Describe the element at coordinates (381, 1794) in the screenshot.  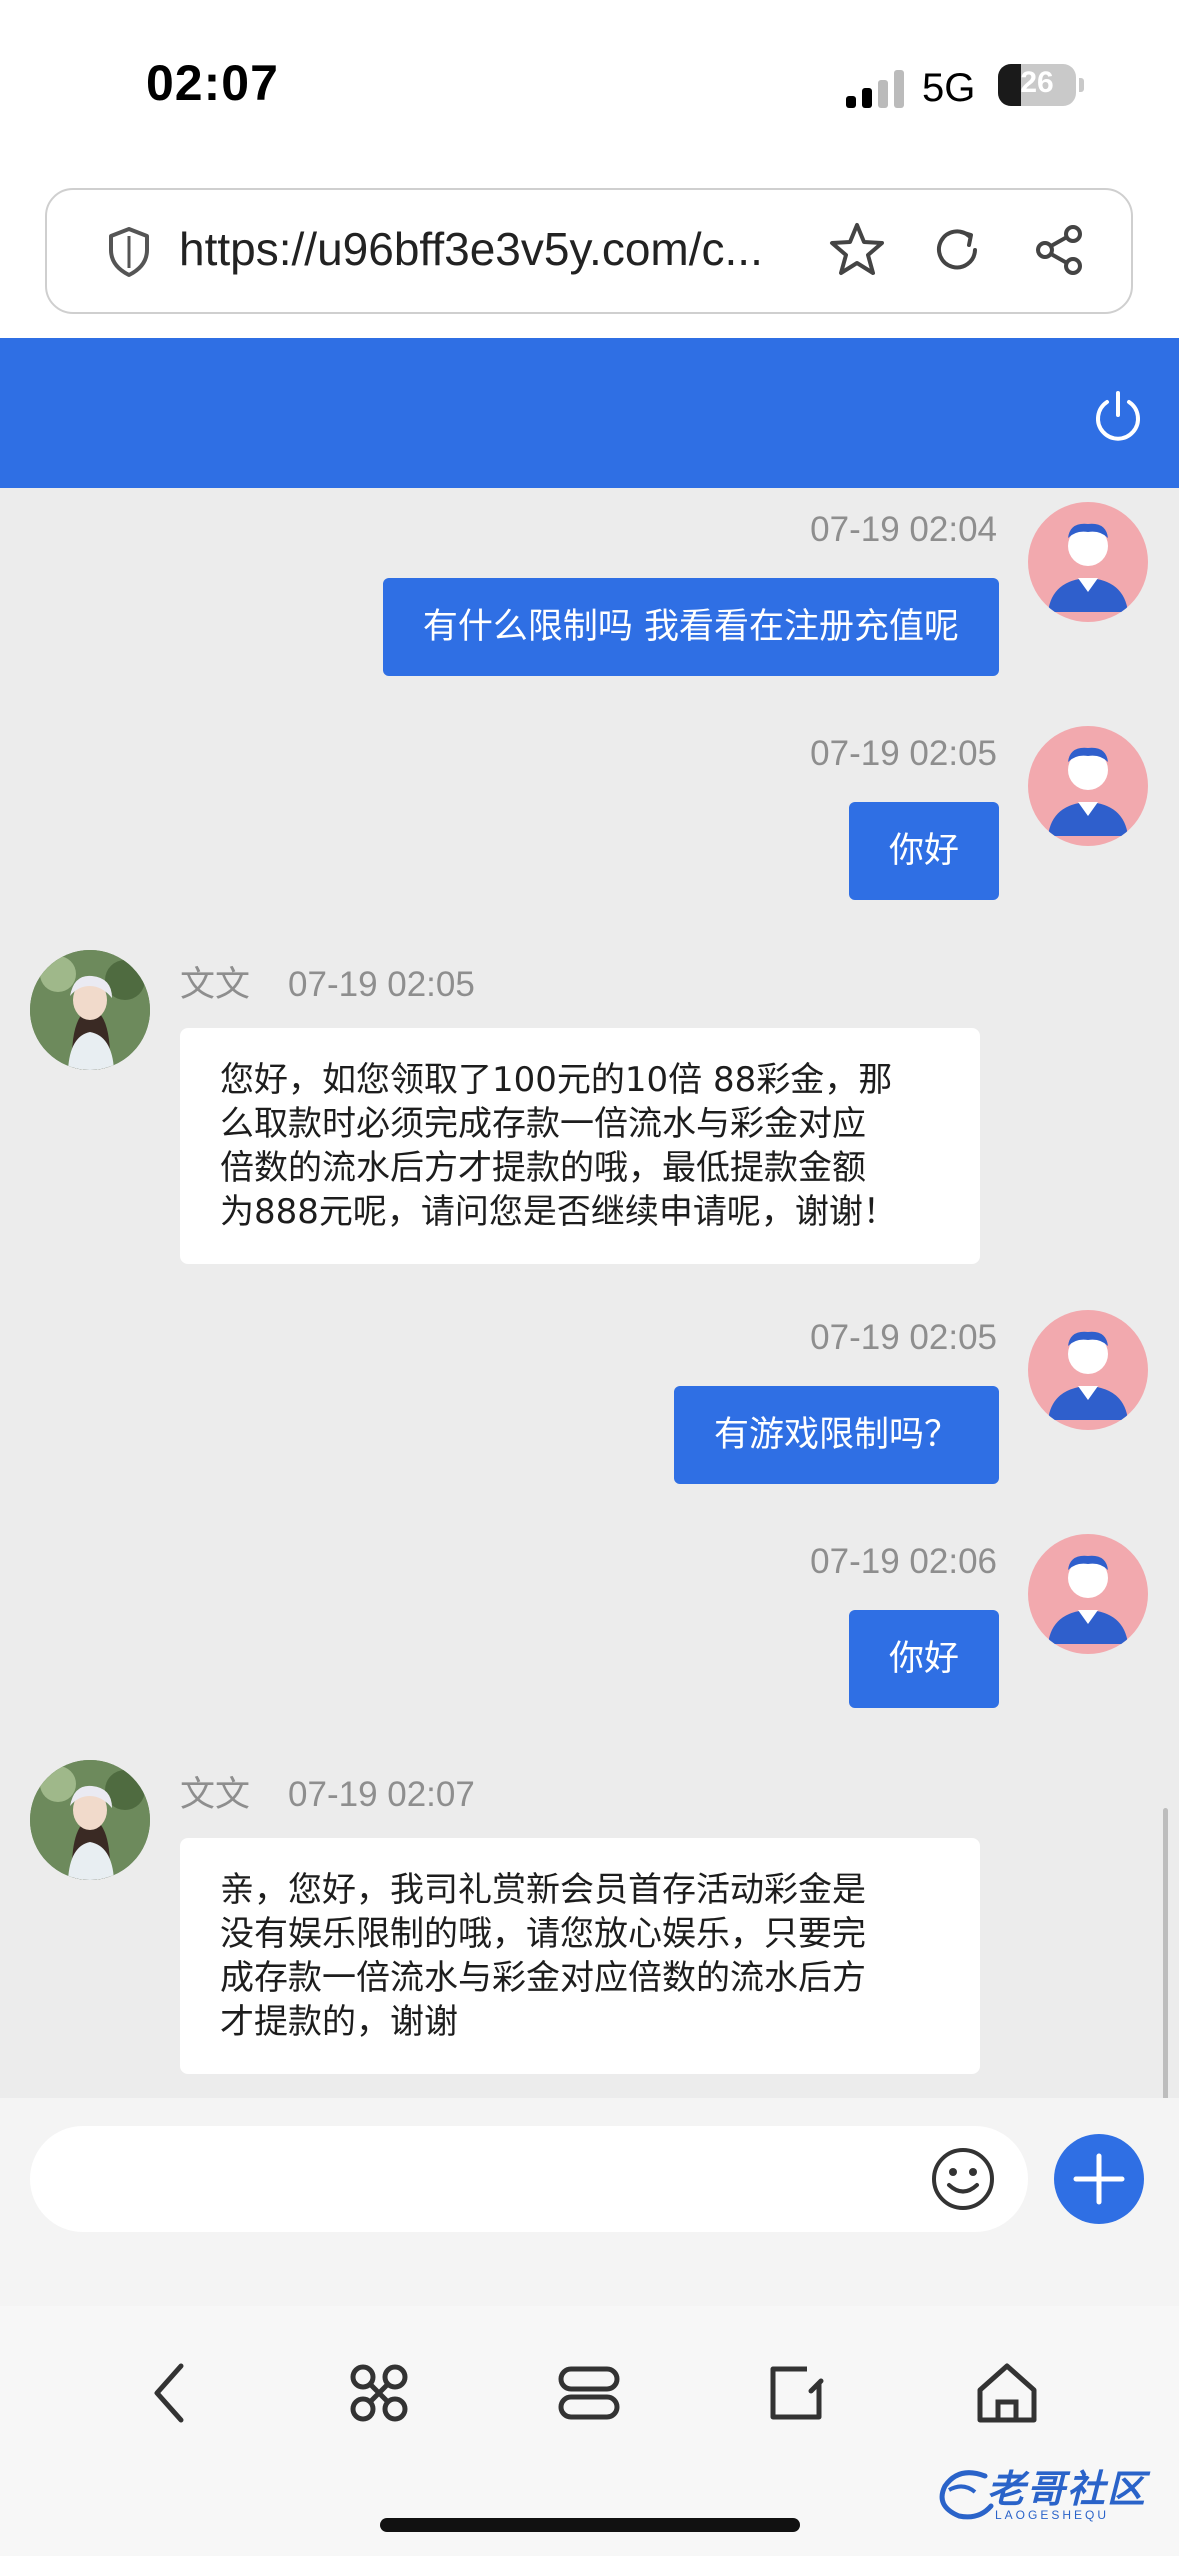
I see `message-time: 07-19 02:07` at that location.